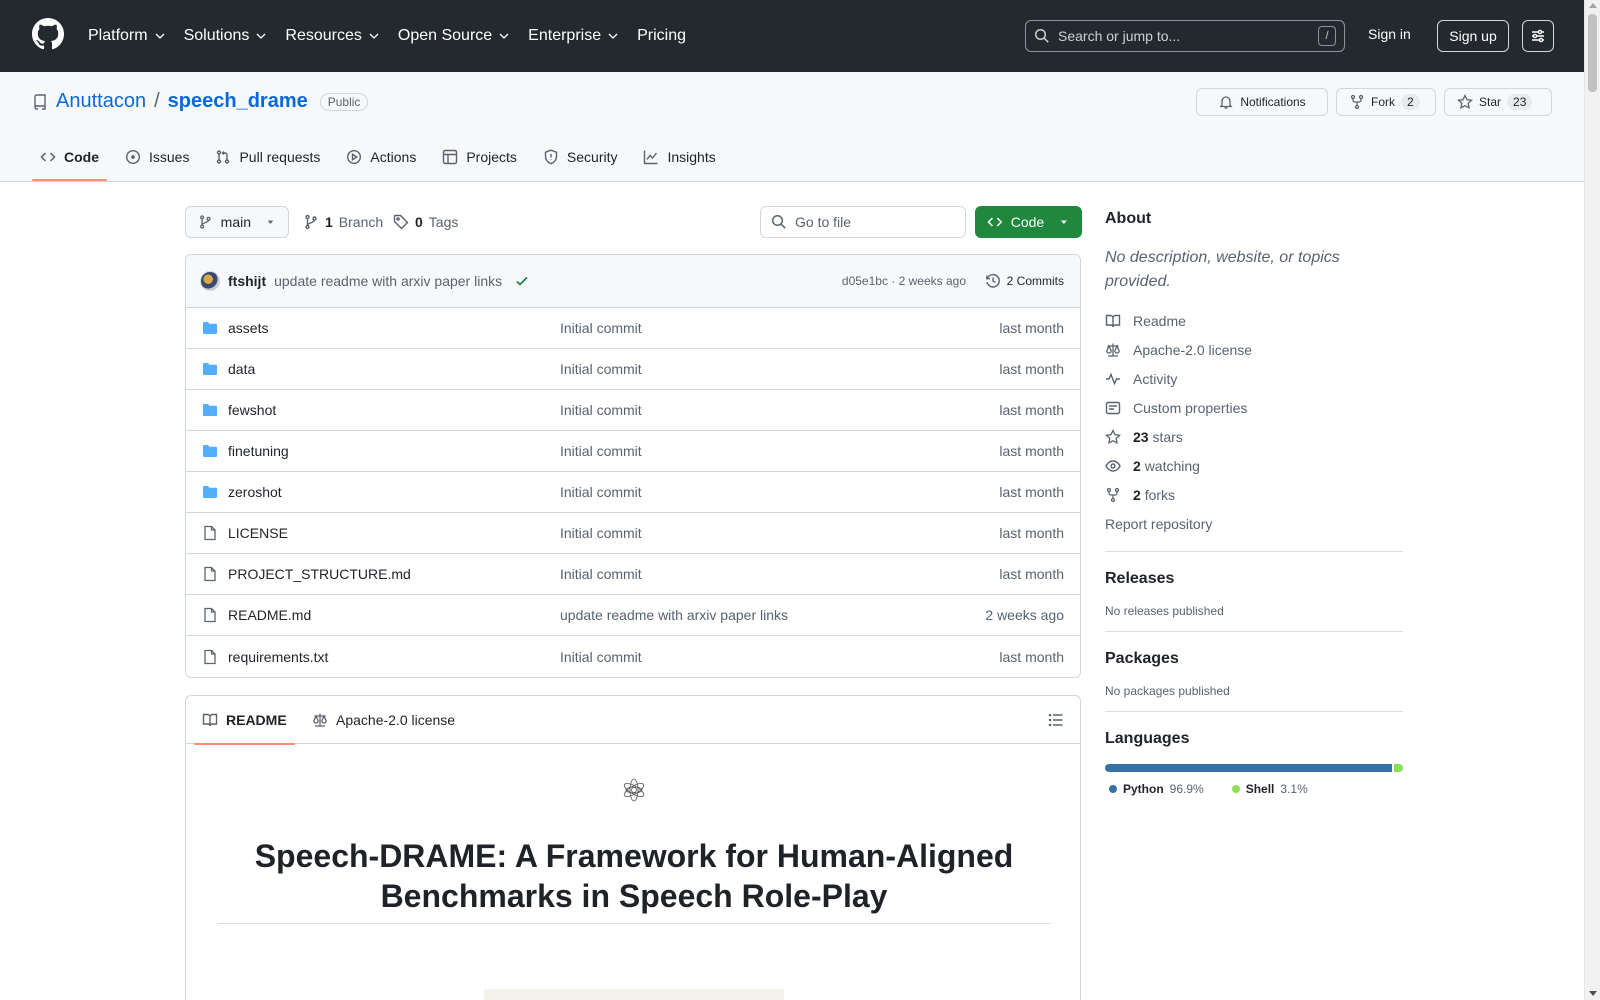 Image resolution: width=1600 pixels, height=1000 pixels. Describe the element at coordinates (1254, 465) in the screenshot. I see `watching-link: 2 watching` at that location.